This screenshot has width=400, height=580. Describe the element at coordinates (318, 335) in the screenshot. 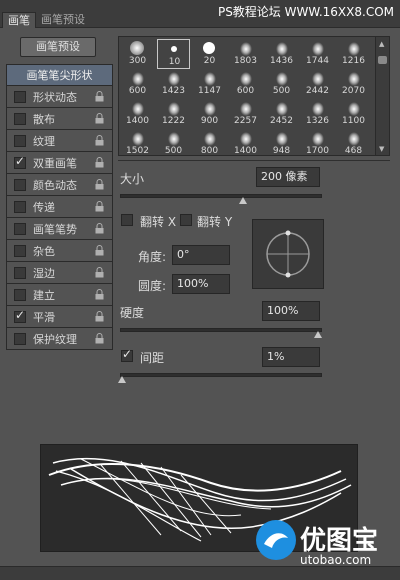

I see `hardness-slider-knob` at that location.